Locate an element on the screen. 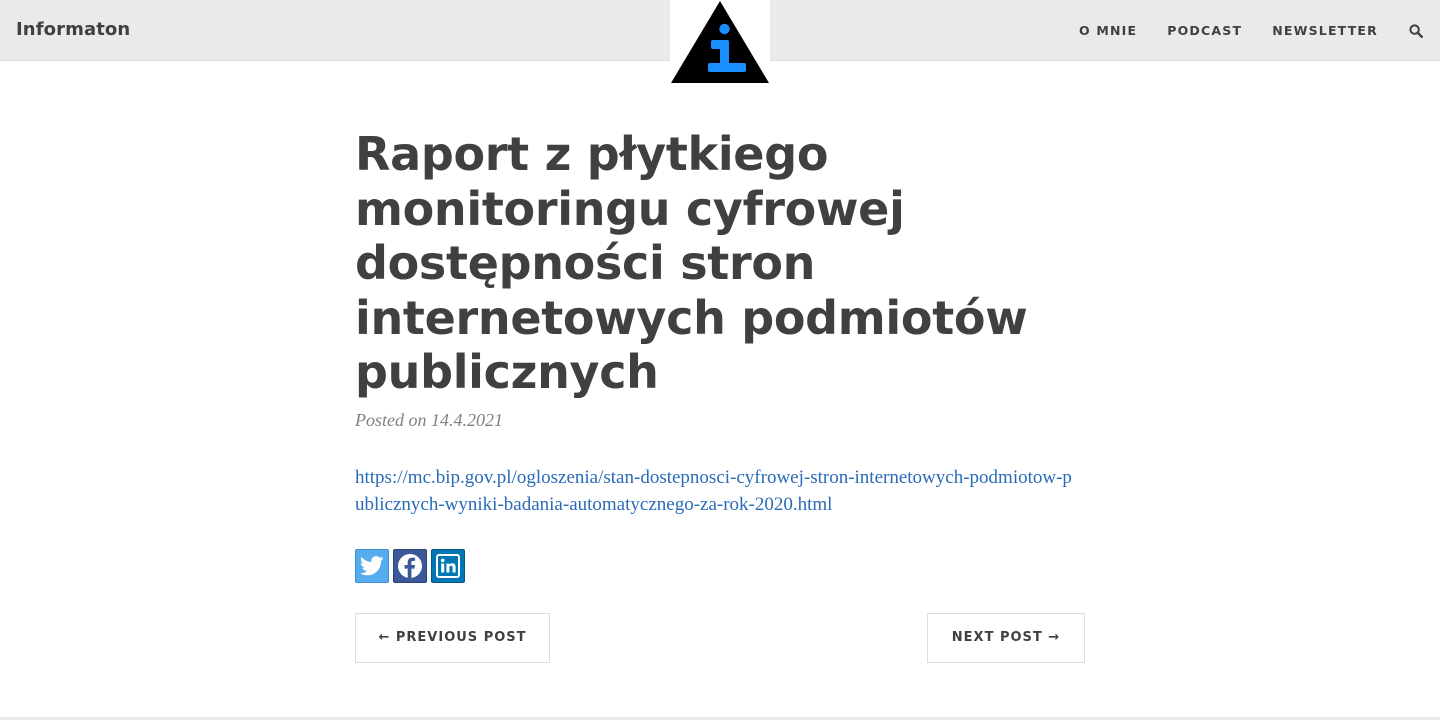 This screenshot has height=720, width=1440. info-triangle-icon is located at coordinates (720, 42).